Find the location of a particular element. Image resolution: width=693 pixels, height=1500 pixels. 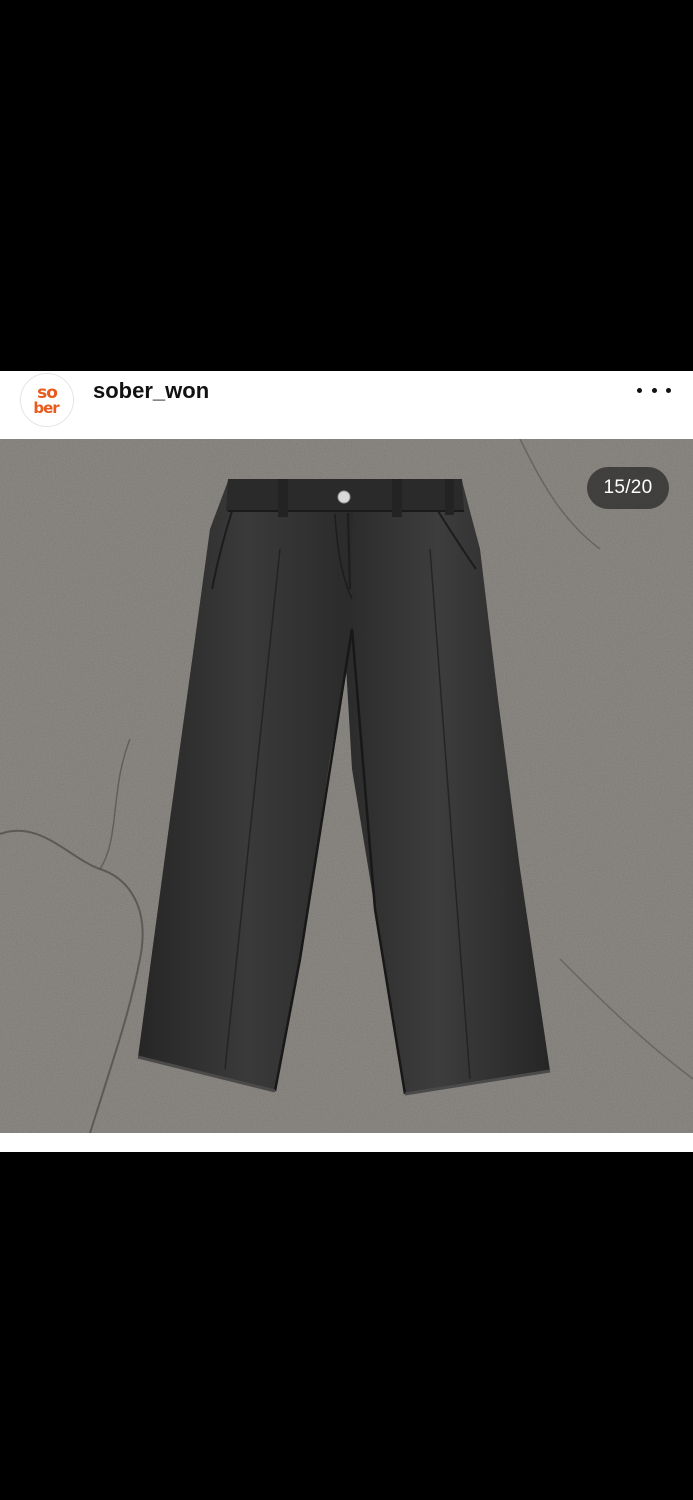

post-header: so ber sober_won is located at coordinates (346, 405).